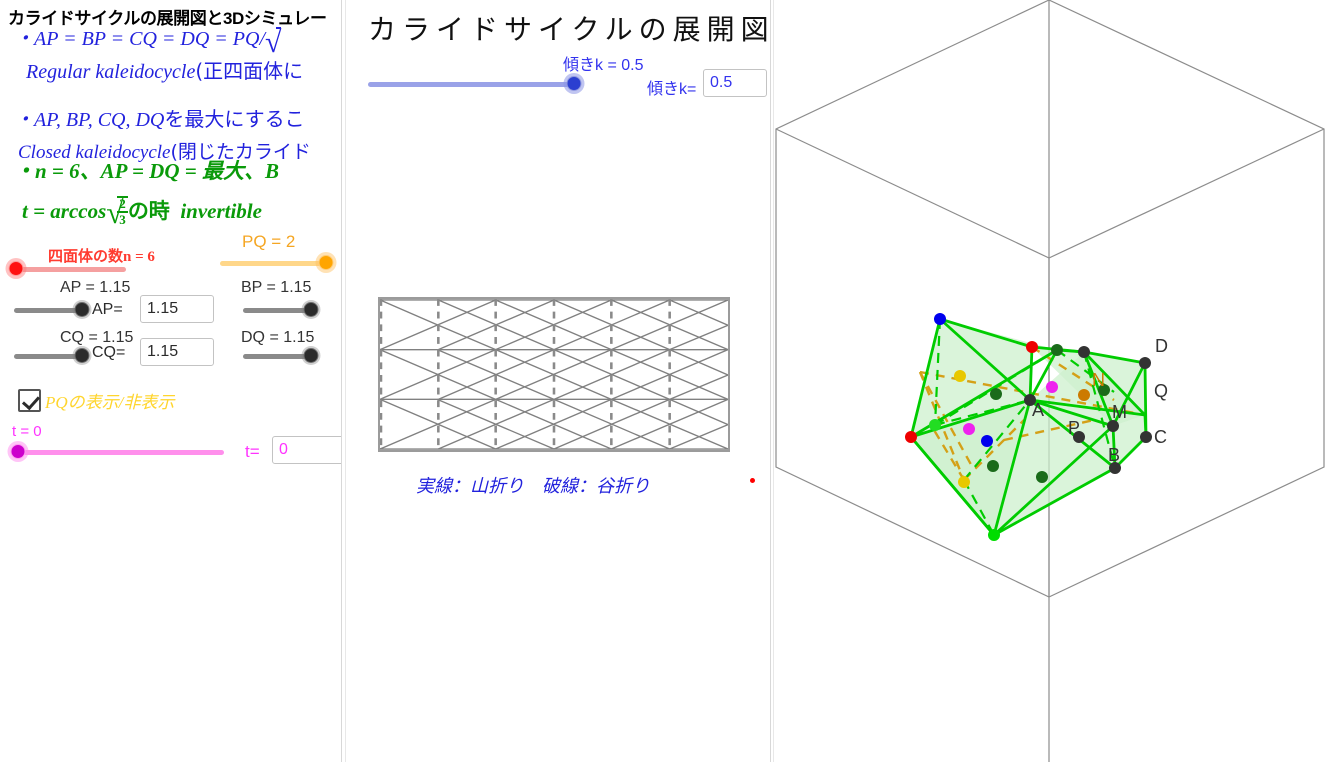  What do you see at coordinates (1160, 437) in the screenshot?
I see `label-C: C` at bounding box center [1160, 437].